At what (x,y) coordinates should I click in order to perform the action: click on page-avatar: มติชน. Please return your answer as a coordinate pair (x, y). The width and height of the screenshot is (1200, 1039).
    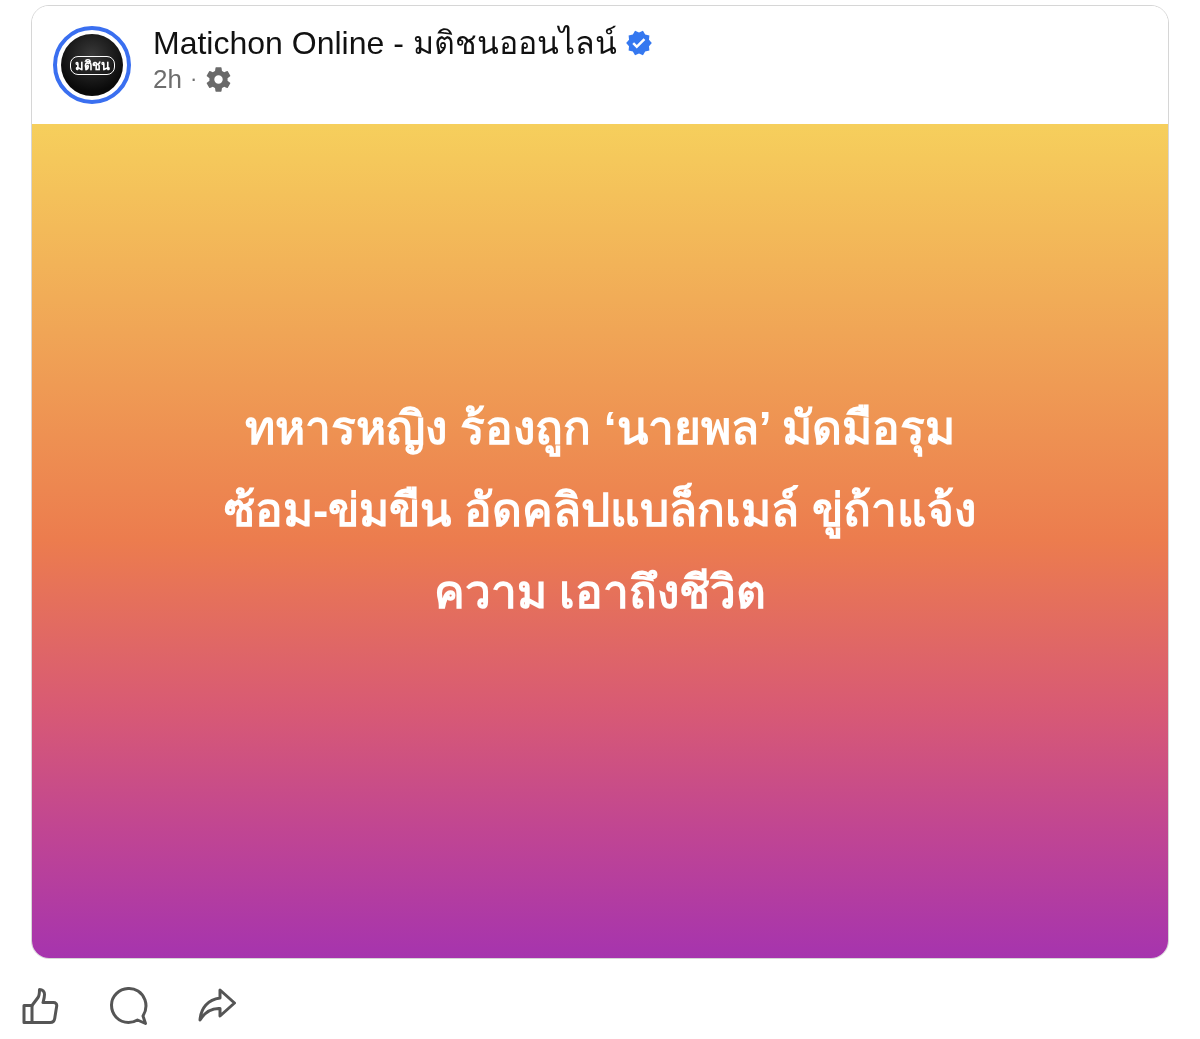
    Looking at the image, I should click on (92, 65).